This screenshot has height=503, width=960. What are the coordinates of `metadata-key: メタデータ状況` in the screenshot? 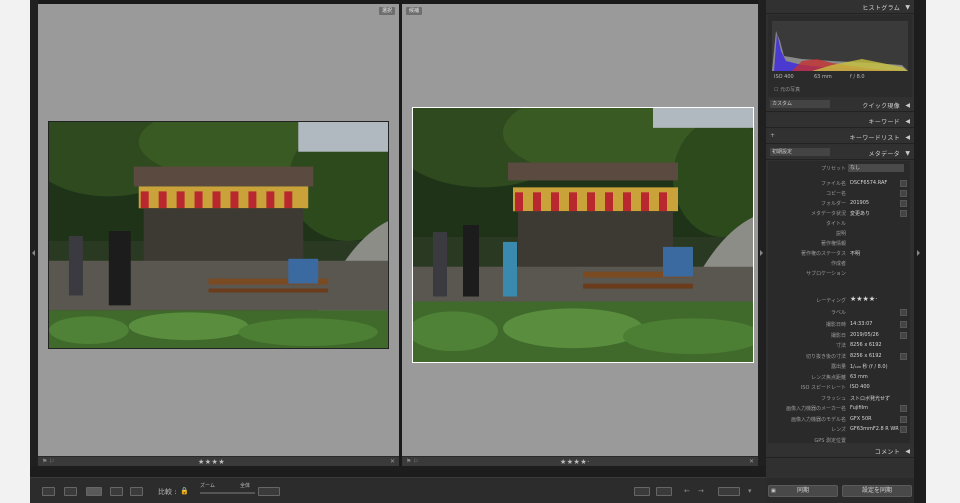 It's located at (828, 214).